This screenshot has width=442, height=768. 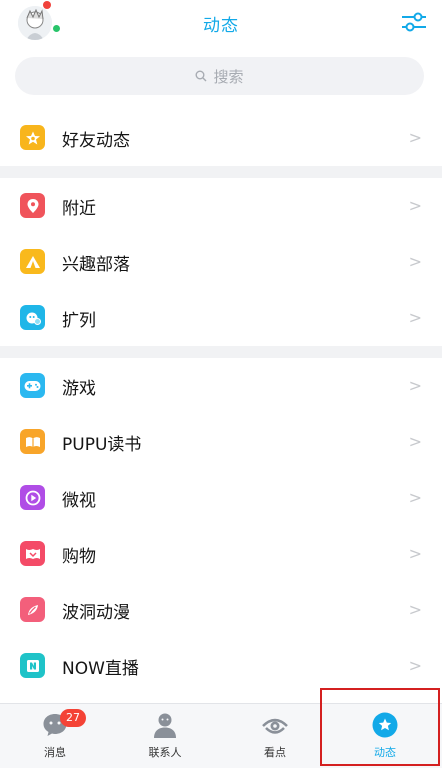 What do you see at coordinates (380, 727) in the screenshot?
I see `highlight-box` at bounding box center [380, 727].